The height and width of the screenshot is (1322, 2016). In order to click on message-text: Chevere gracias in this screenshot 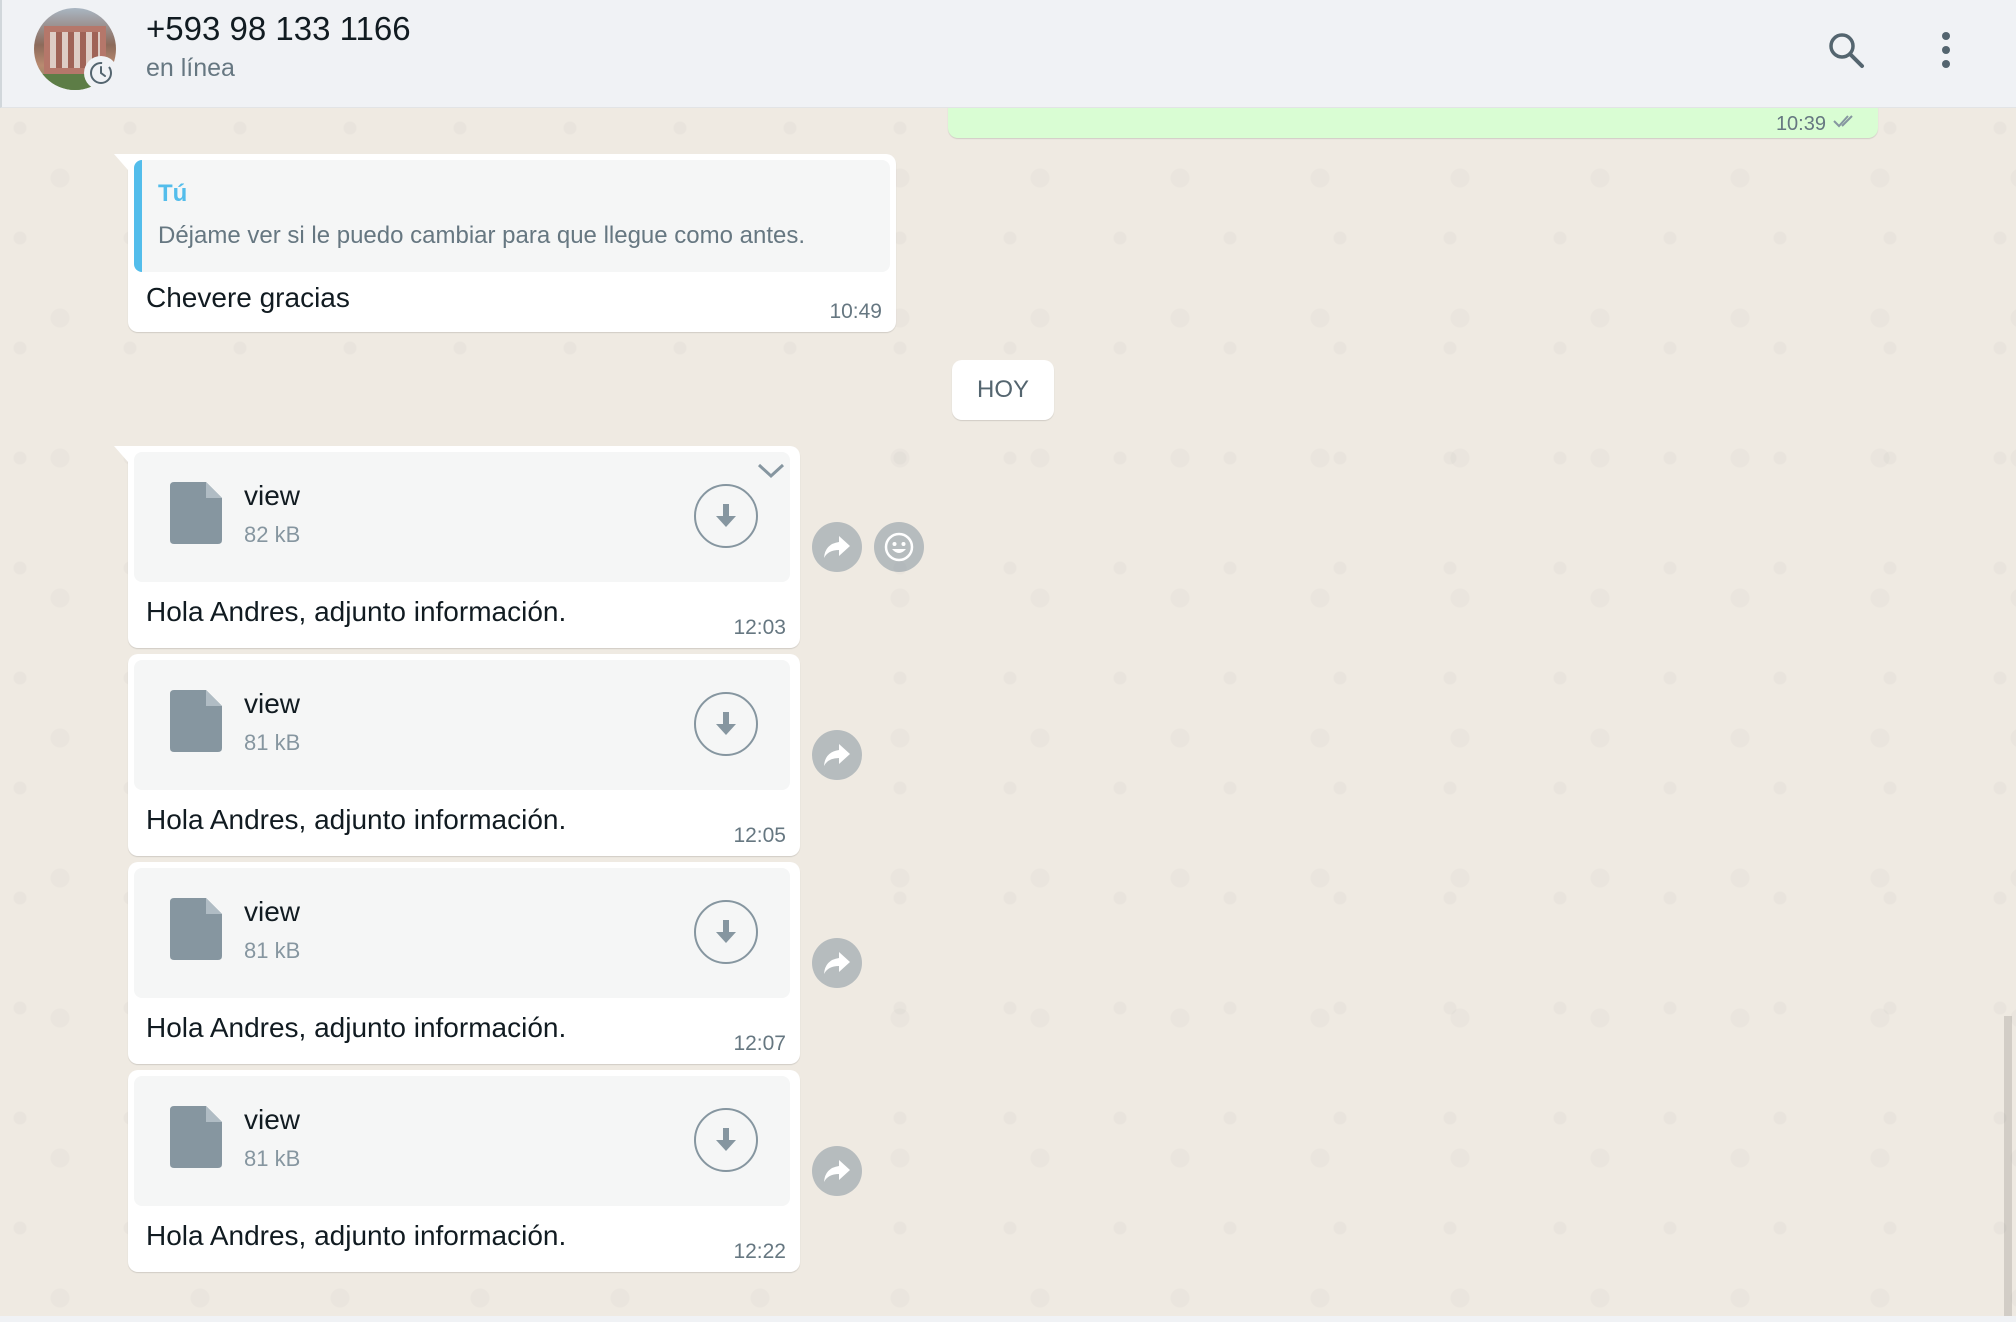, I will do `click(248, 297)`.